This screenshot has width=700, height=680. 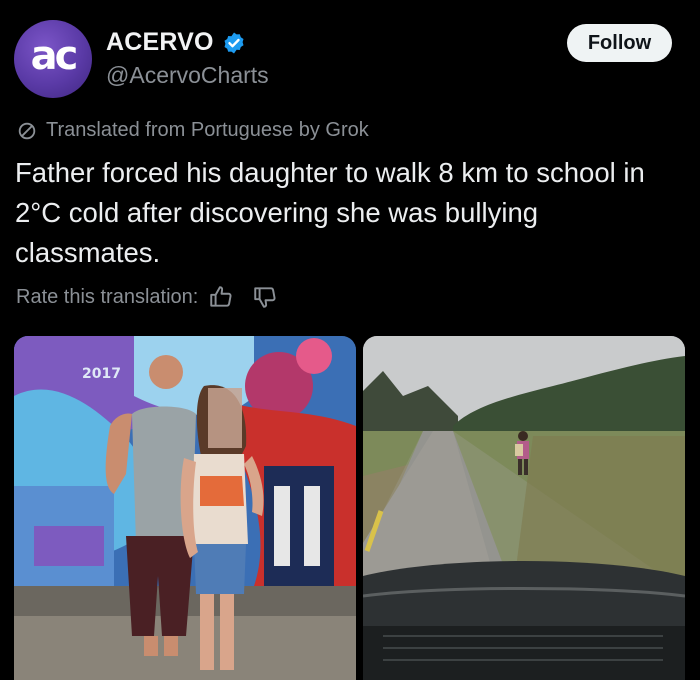 What do you see at coordinates (221, 297) in the screenshot?
I see `thumbs-up-icon` at bounding box center [221, 297].